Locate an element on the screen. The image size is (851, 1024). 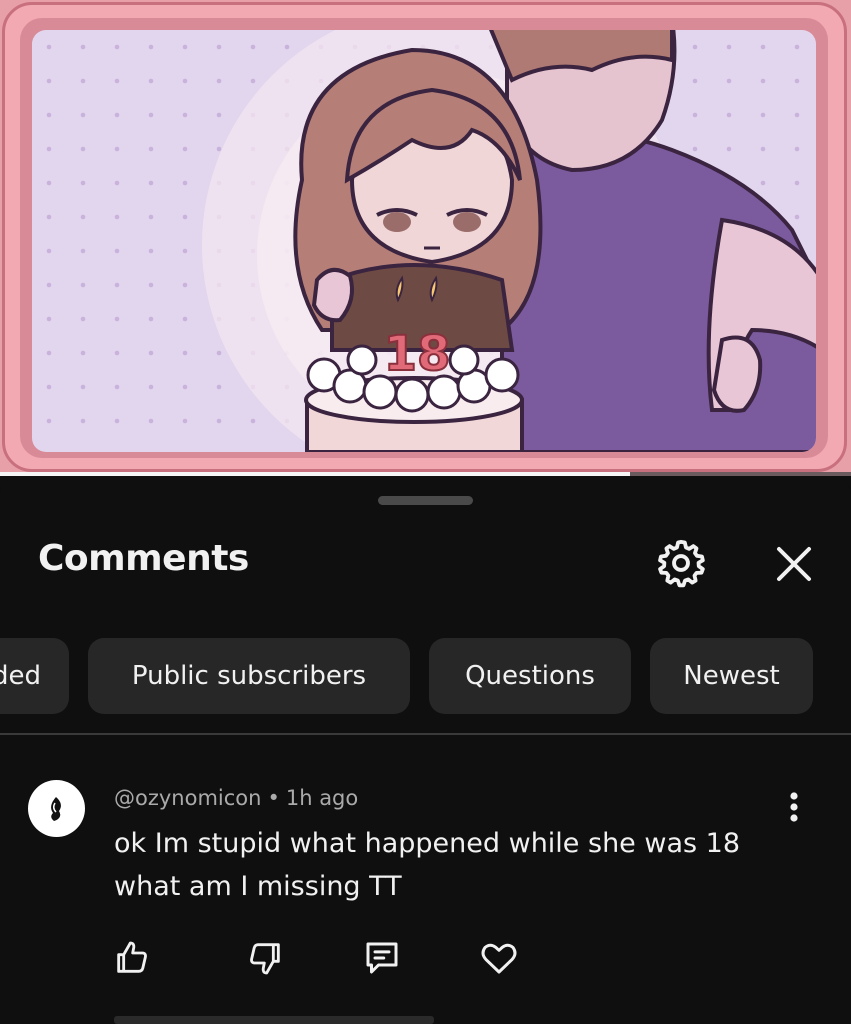
avatar is located at coordinates (56, 808).